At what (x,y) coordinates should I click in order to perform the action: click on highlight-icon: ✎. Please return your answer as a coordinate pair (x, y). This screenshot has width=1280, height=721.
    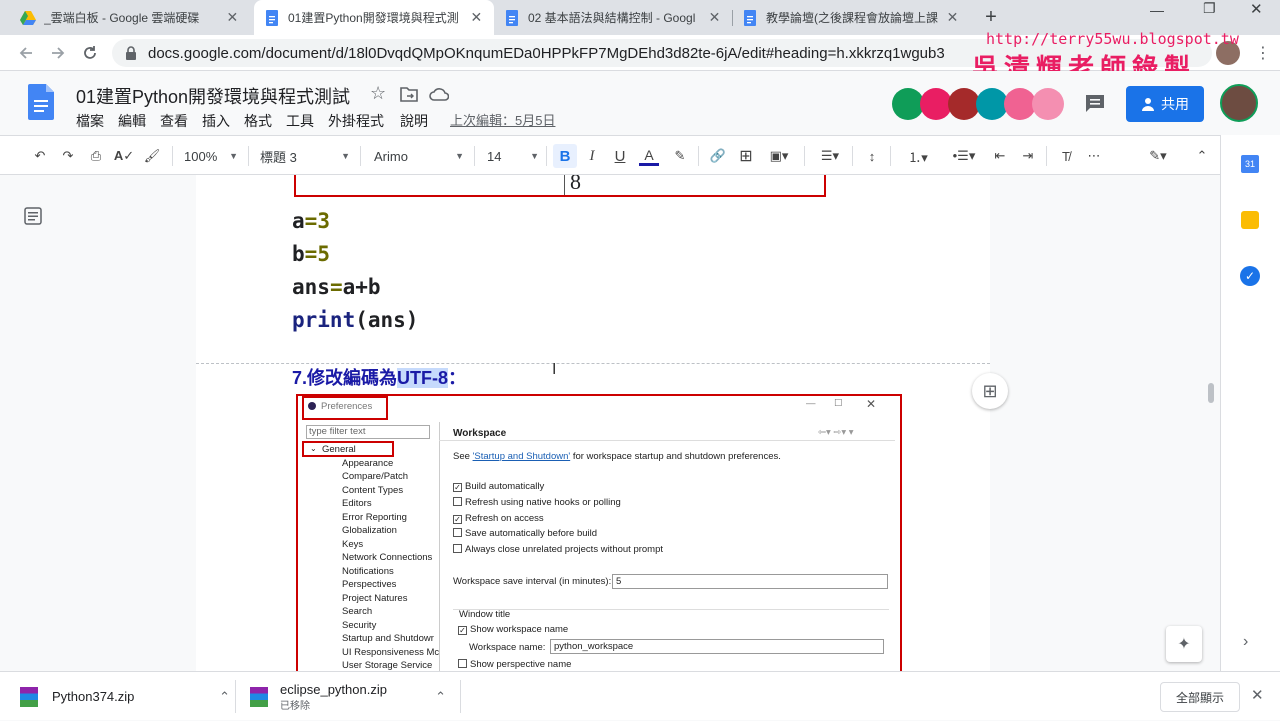
    Looking at the image, I should click on (680, 156).